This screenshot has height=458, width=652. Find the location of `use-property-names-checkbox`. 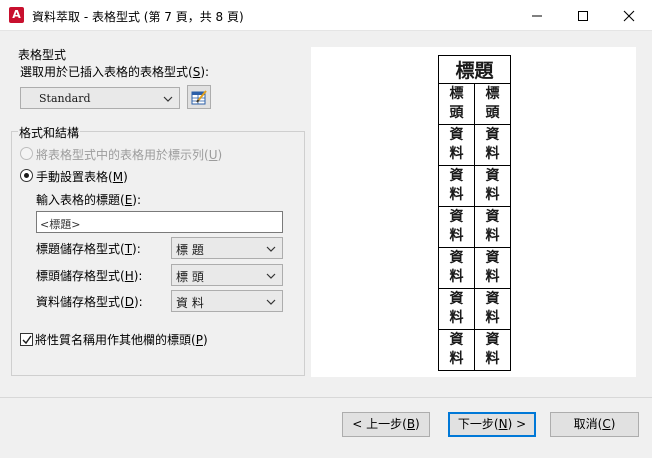

use-property-names-checkbox is located at coordinates (26, 339).